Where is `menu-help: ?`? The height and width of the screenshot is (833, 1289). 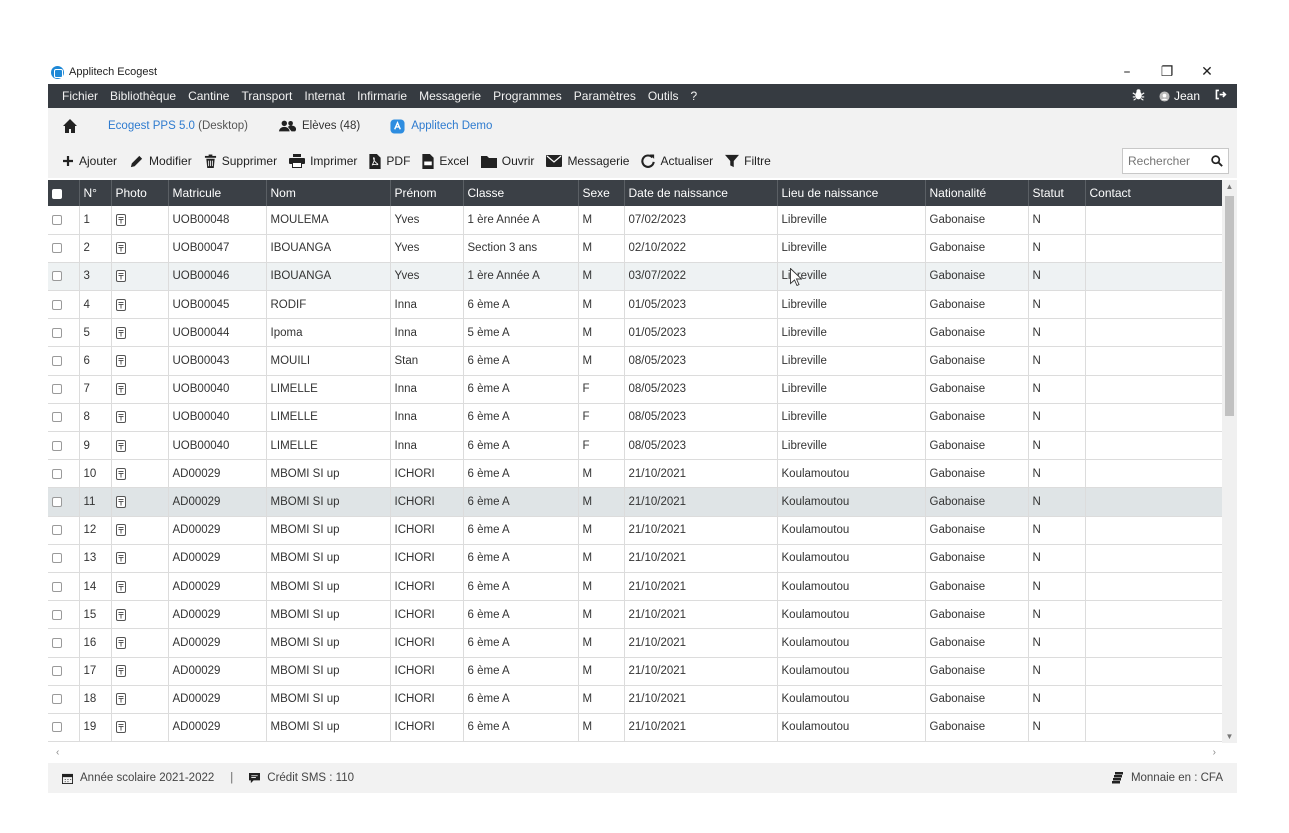 menu-help: ? is located at coordinates (694, 96).